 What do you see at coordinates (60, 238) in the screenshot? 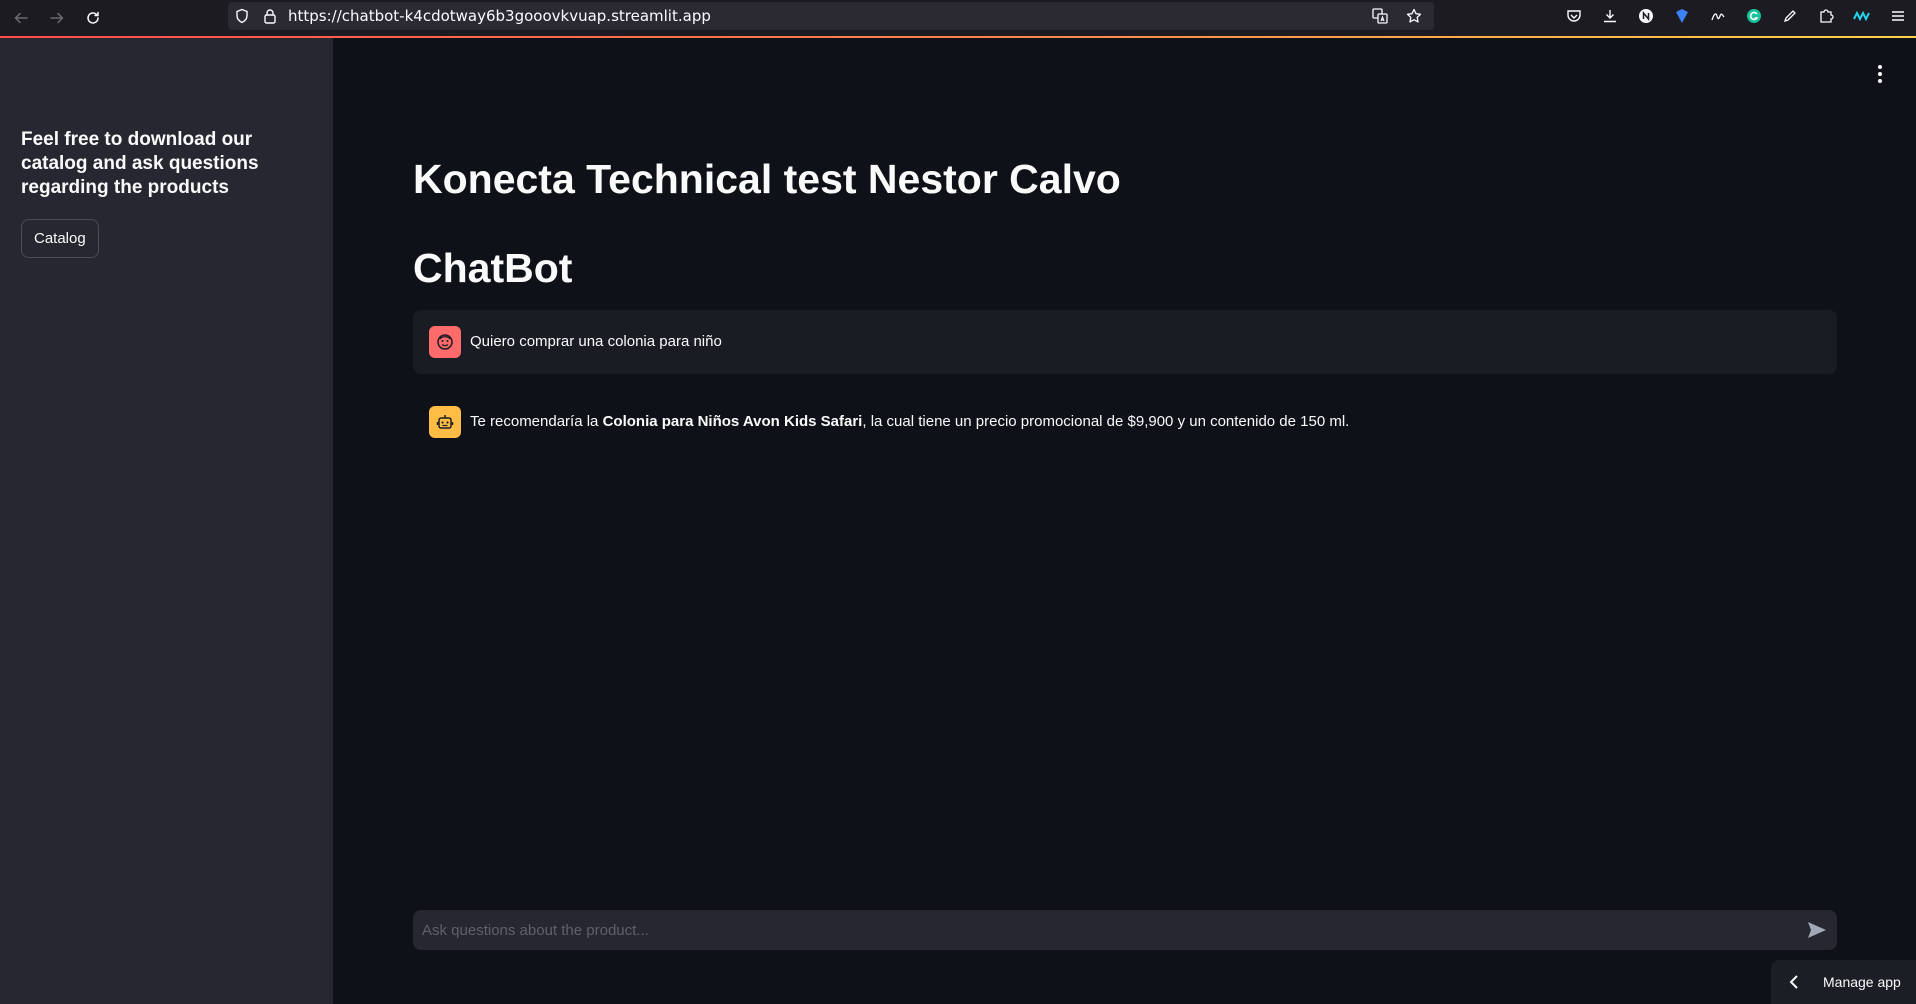
I see `catalog-button: Catalog` at bounding box center [60, 238].